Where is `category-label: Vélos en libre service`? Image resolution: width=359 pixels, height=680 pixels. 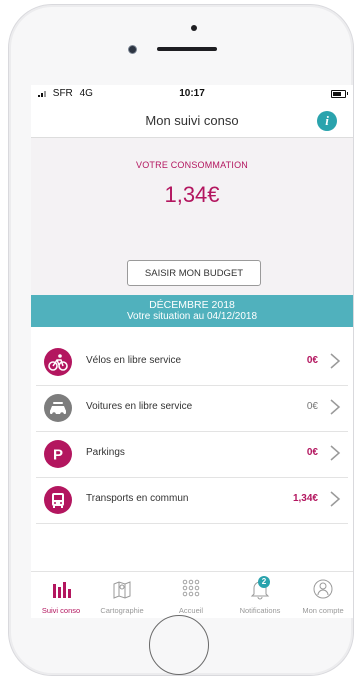
category-label: Vélos en libre service is located at coordinates (134, 360).